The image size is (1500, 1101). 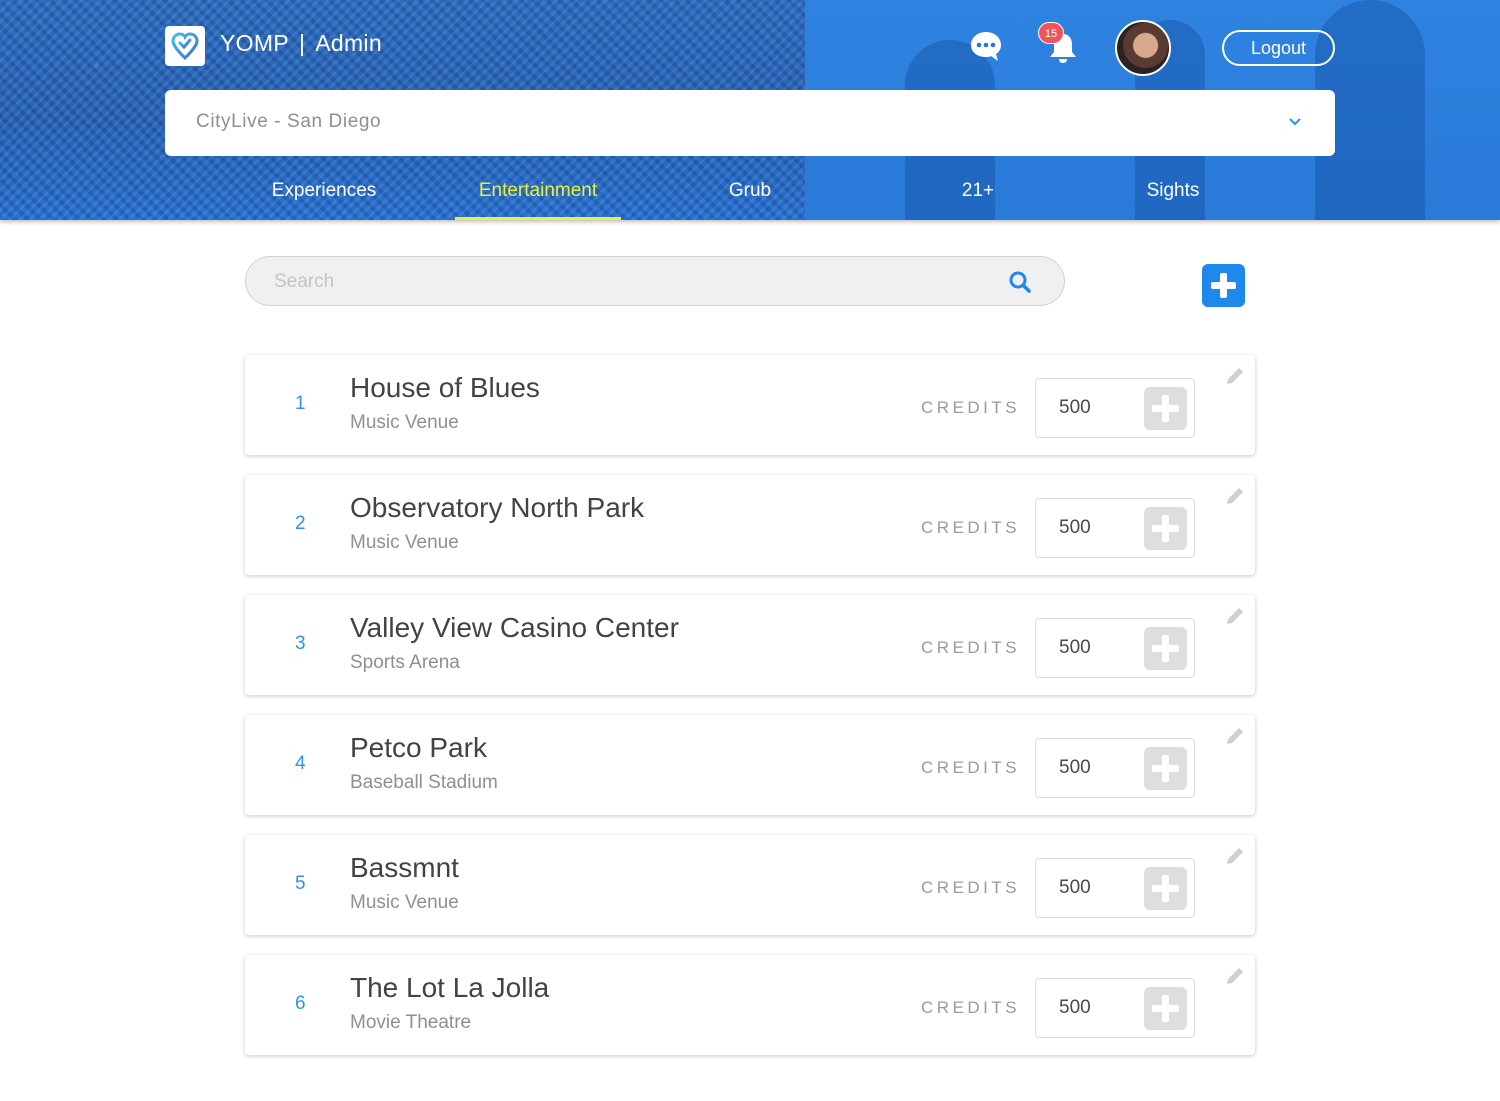 I want to click on item-name: Observatory North Park, so click(x=497, y=507).